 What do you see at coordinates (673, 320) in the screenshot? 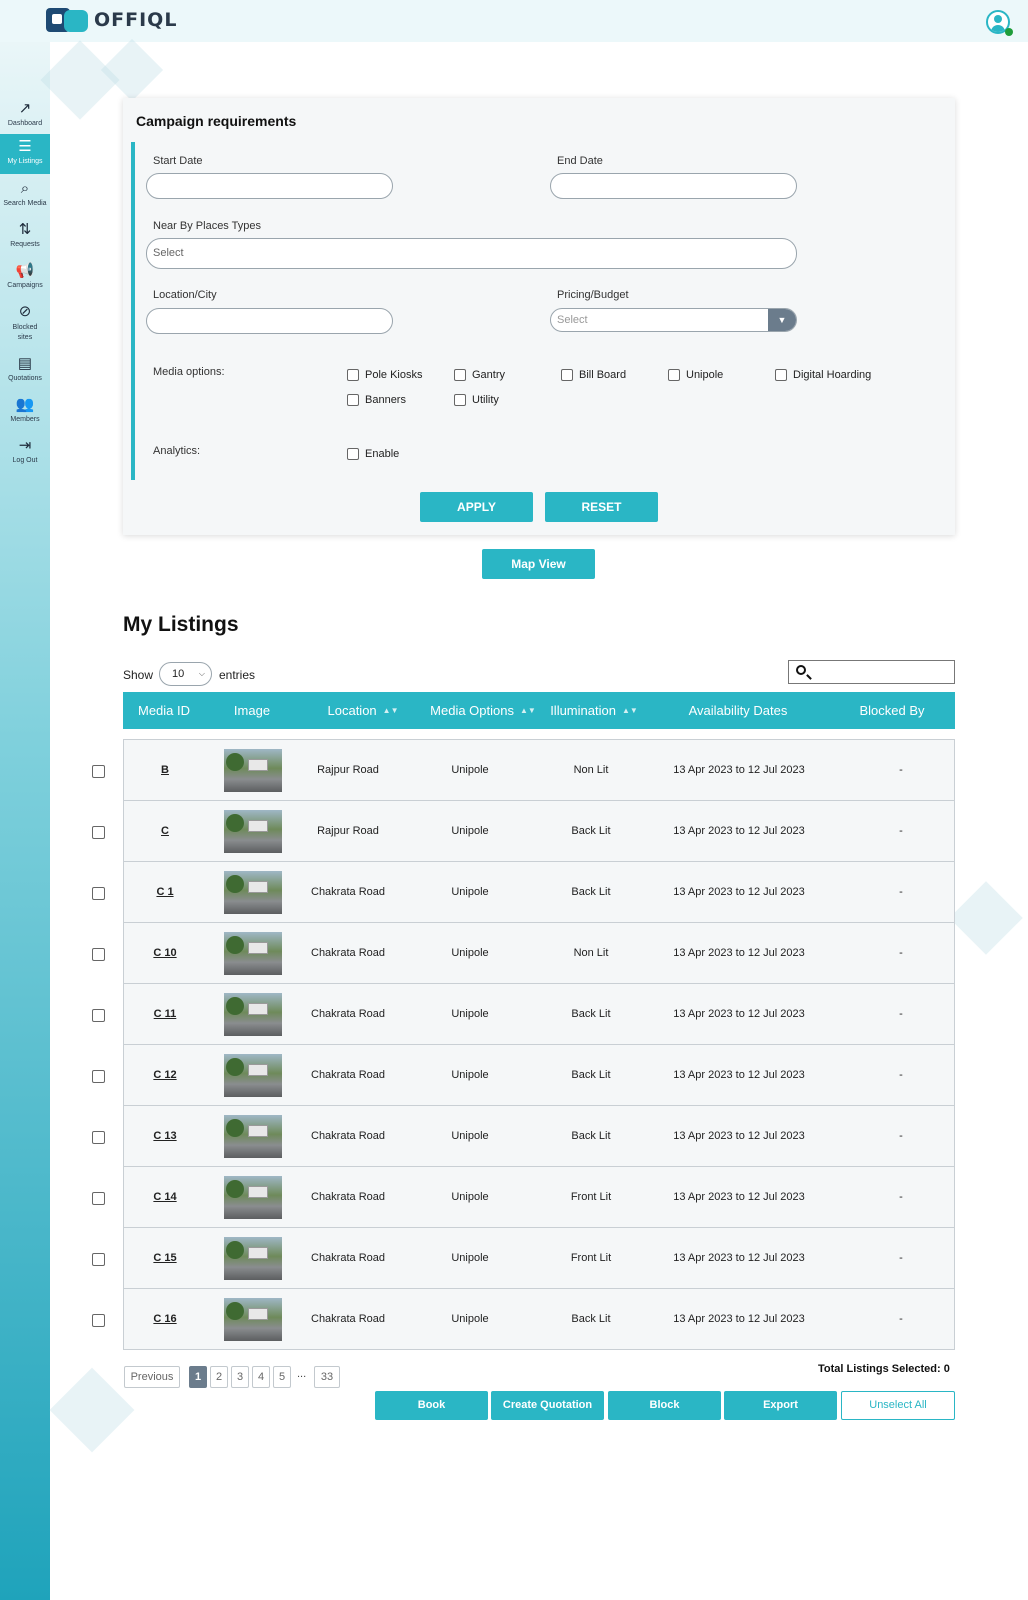
I see `pricing-budget-select: Select ▼` at bounding box center [673, 320].